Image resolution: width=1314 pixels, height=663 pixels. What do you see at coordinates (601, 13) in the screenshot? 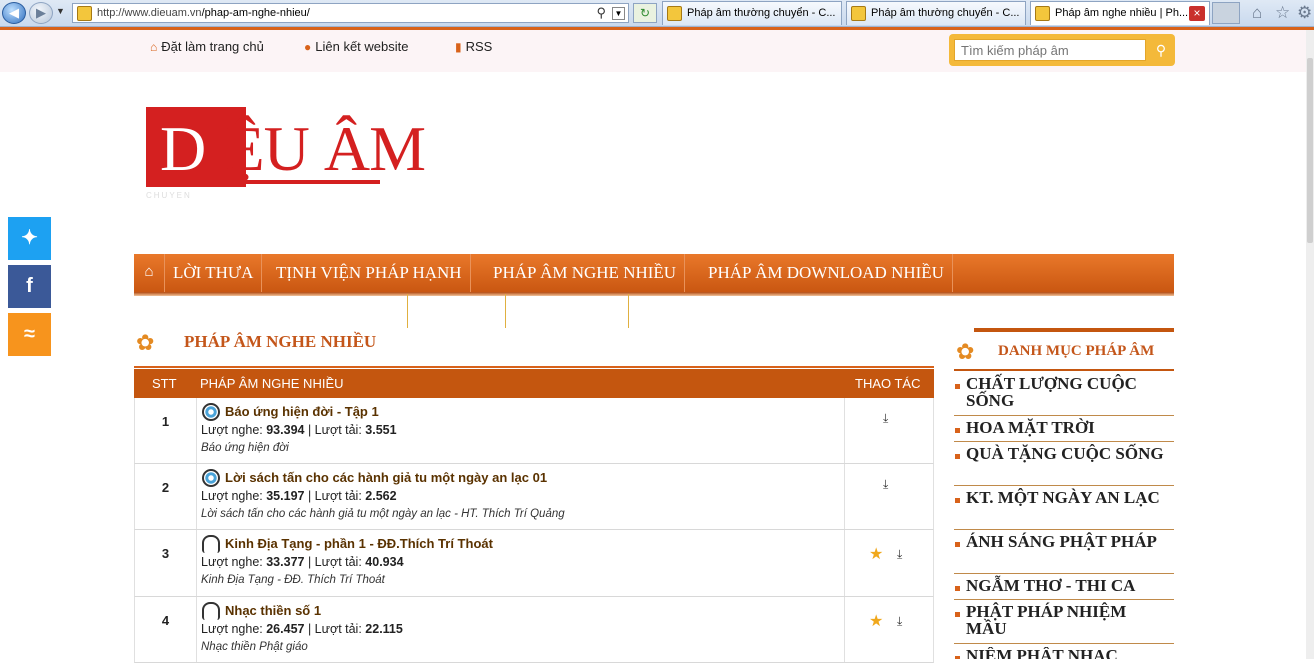
I see `search-icon: ⚲` at bounding box center [601, 13].